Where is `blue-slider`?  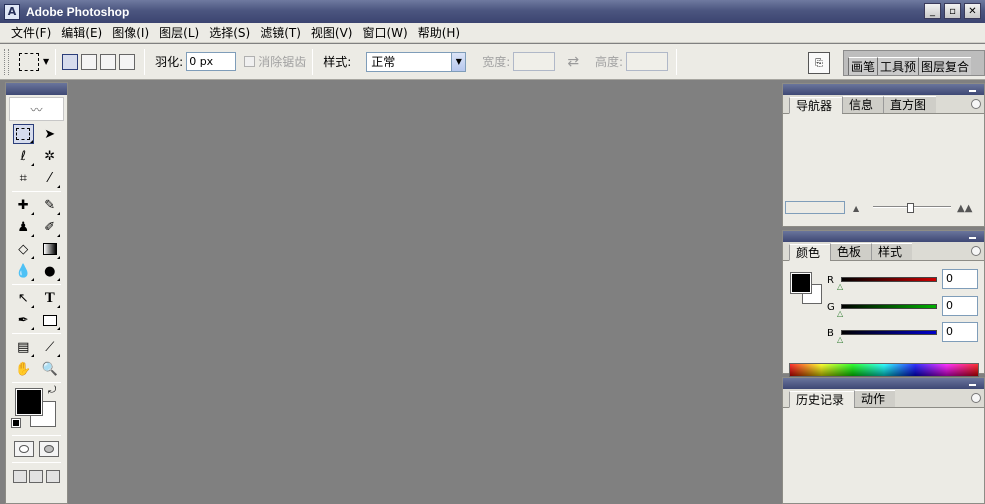 blue-slider is located at coordinates (889, 332).